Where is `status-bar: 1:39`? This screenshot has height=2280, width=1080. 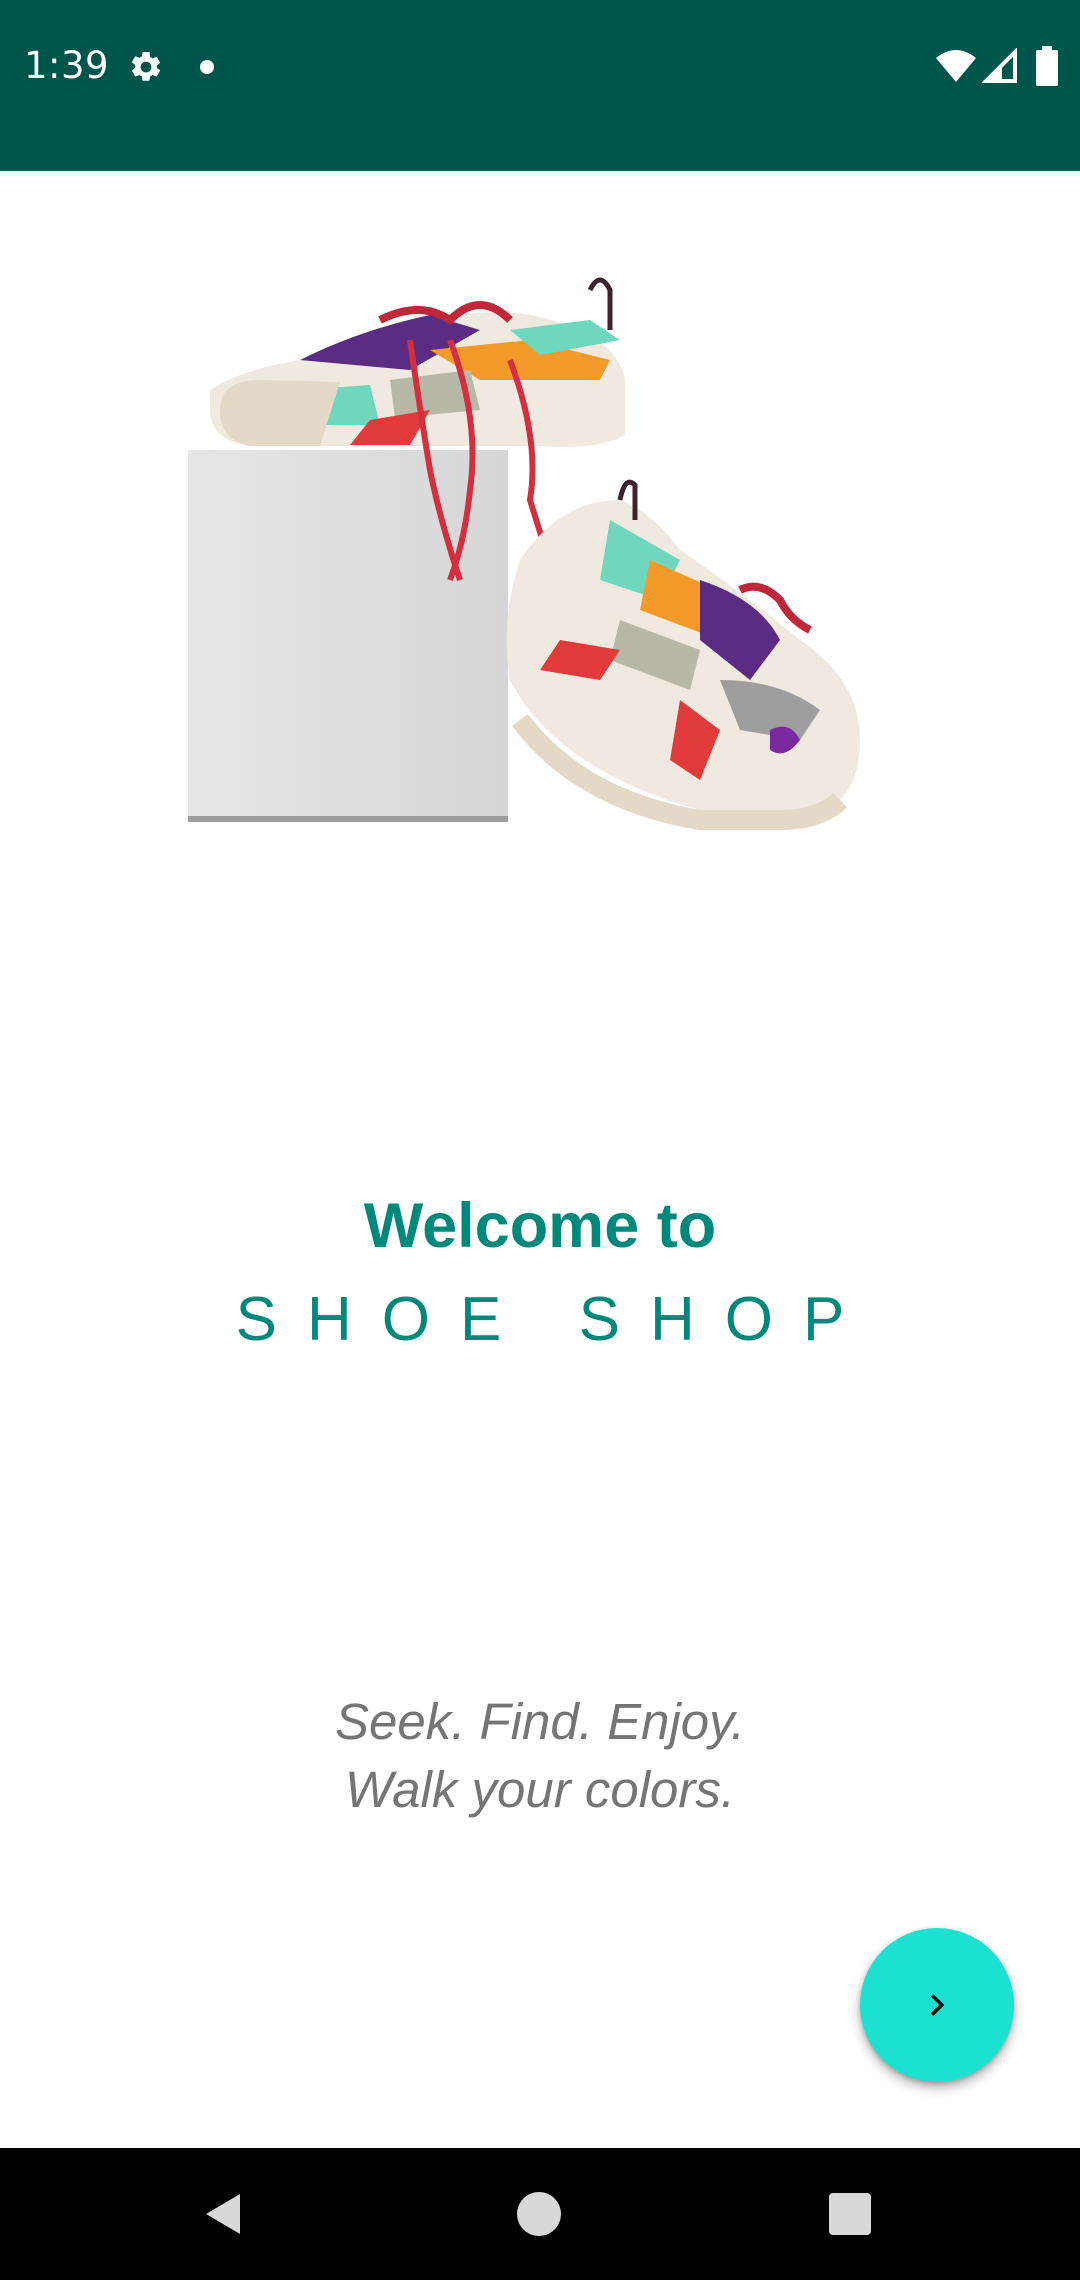
status-bar: 1:39 is located at coordinates (540, 85).